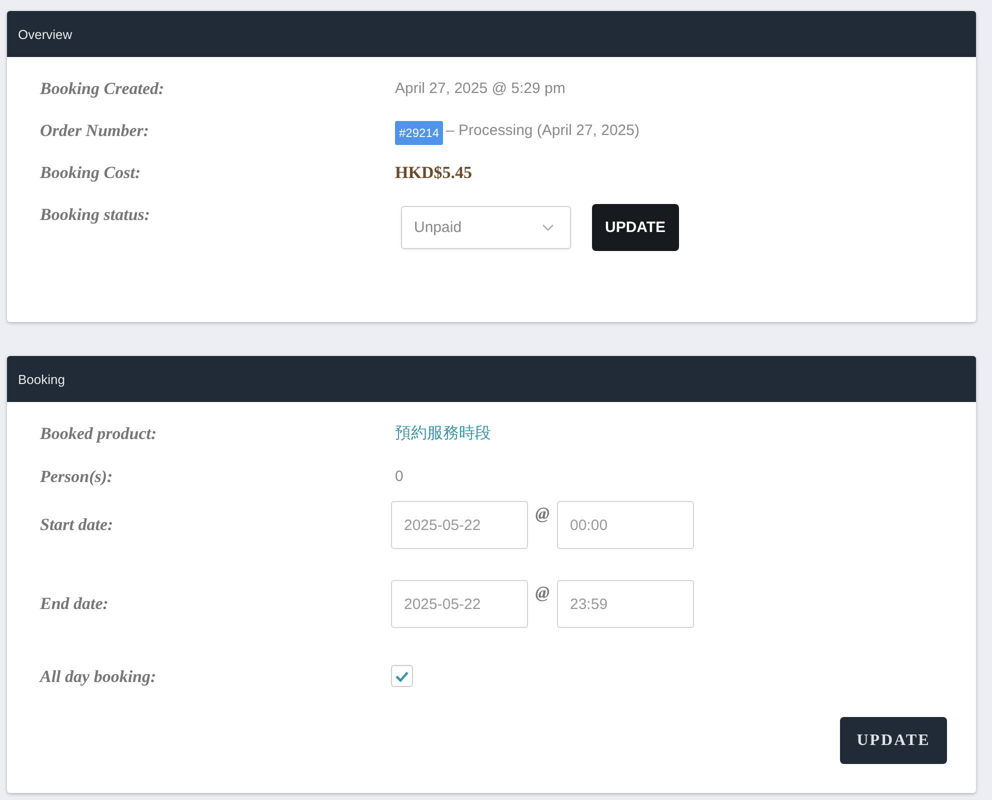 This screenshot has height=800, width=992. What do you see at coordinates (433, 173) in the screenshot?
I see `booking-cost: HKD$5.45` at bounding box center [433, 173].